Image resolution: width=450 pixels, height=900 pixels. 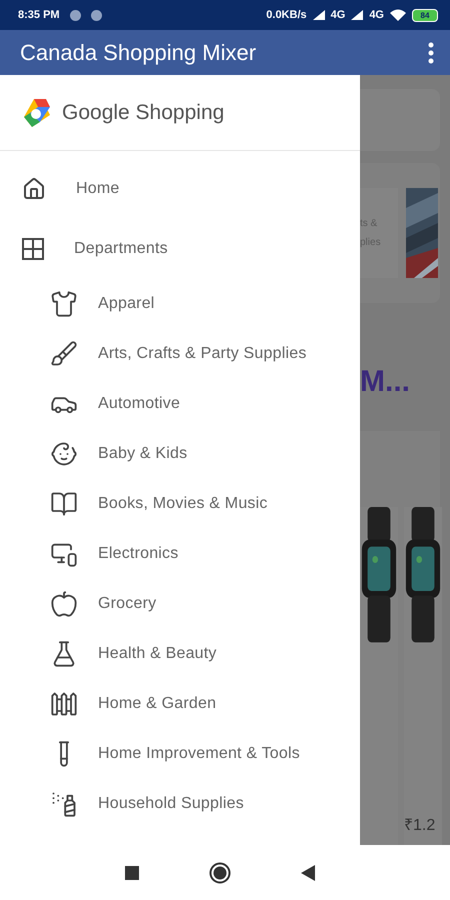 What do you see at coordinates (132, 873) in the screenshot?
I see `recents-icon` at bounding box center [132, 873].